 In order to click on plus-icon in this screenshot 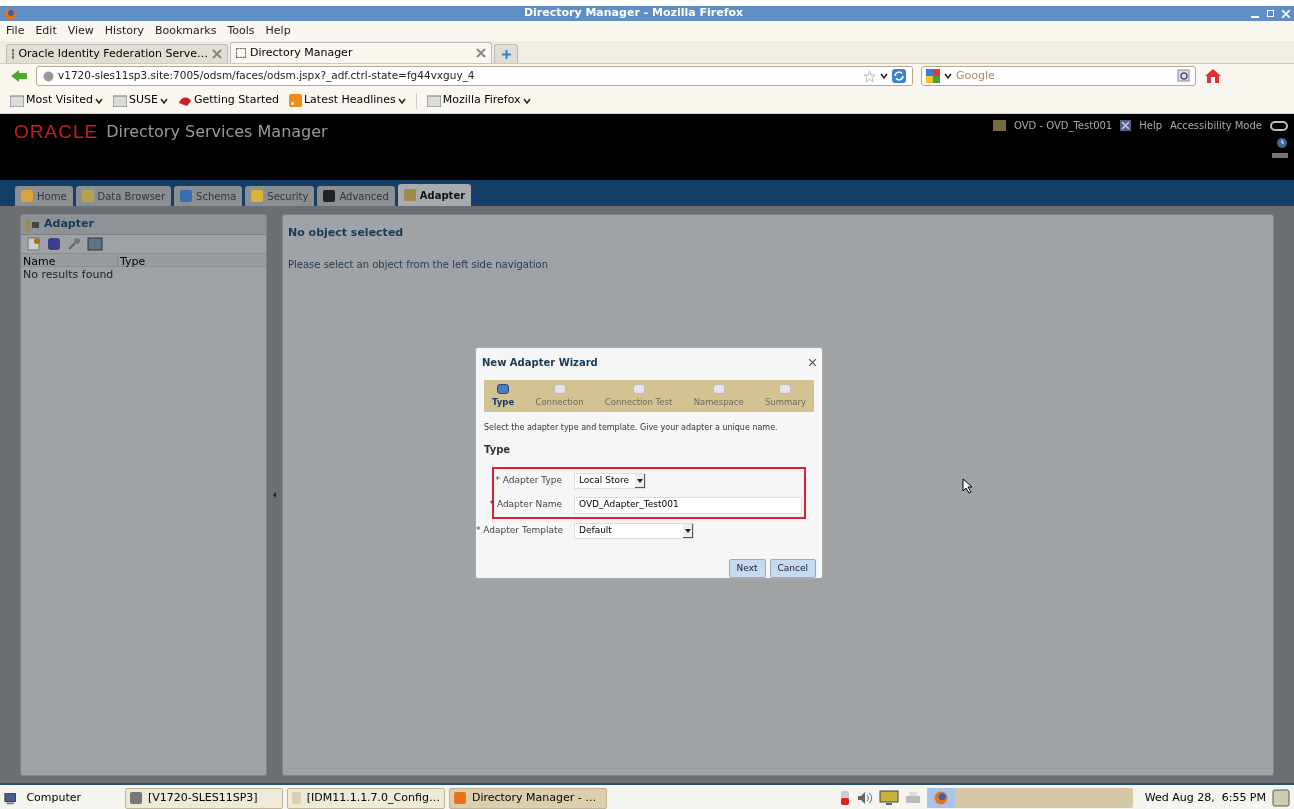, I will do `click(506, 54)`.